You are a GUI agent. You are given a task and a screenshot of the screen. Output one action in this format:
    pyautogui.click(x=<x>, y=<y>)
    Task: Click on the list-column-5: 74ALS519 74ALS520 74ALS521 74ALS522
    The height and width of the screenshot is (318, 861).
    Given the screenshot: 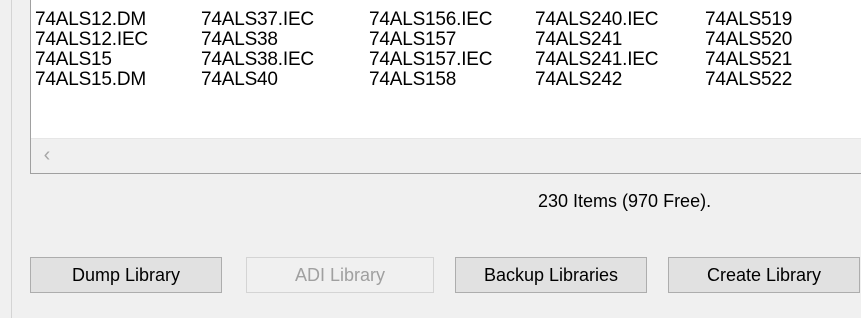 What is the action you would take?
    pyautogui.click(x=765, y=50)
    